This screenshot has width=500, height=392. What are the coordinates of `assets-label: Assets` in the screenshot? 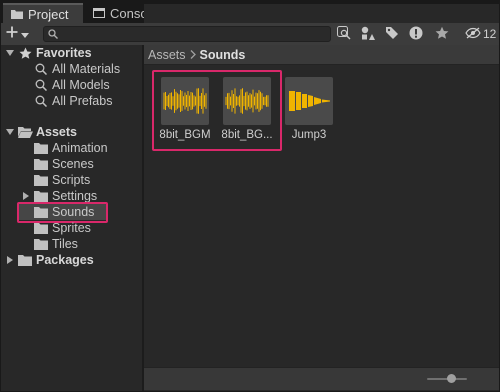 It's located at (56, 132).